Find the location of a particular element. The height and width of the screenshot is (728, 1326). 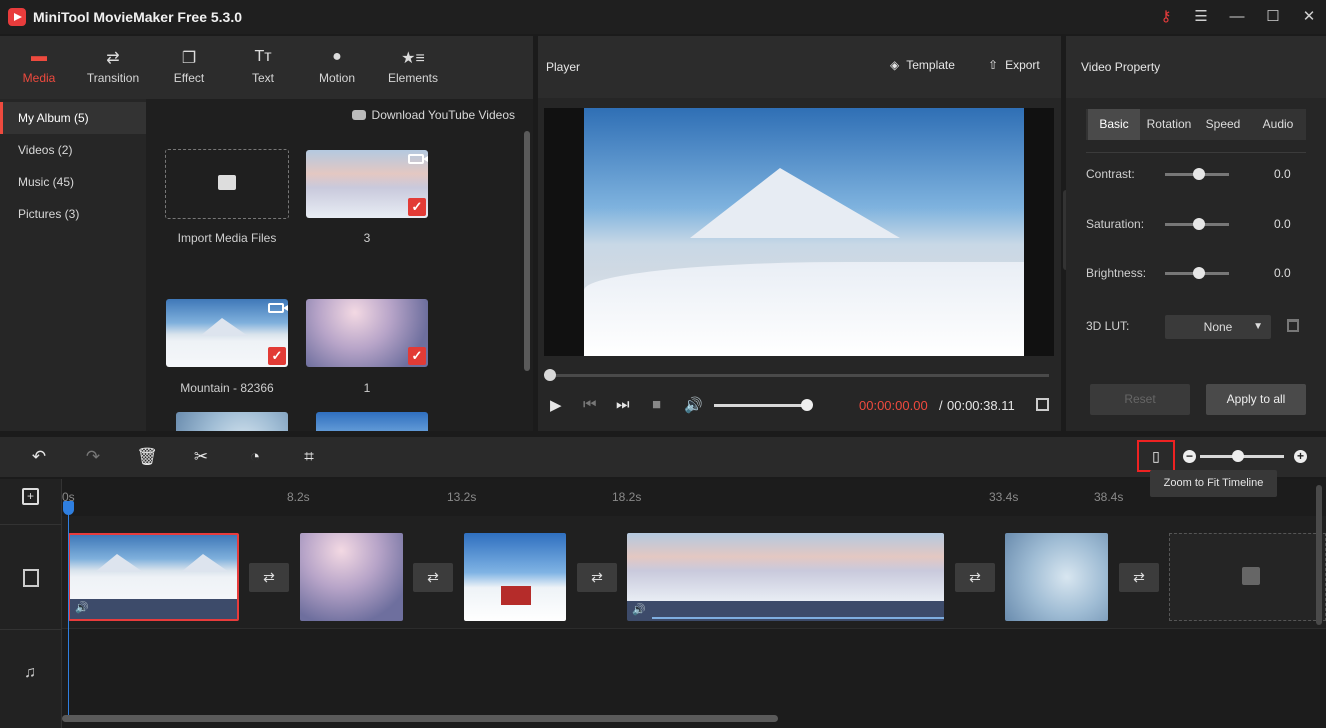

playhead is located at coordinates (68, 613).